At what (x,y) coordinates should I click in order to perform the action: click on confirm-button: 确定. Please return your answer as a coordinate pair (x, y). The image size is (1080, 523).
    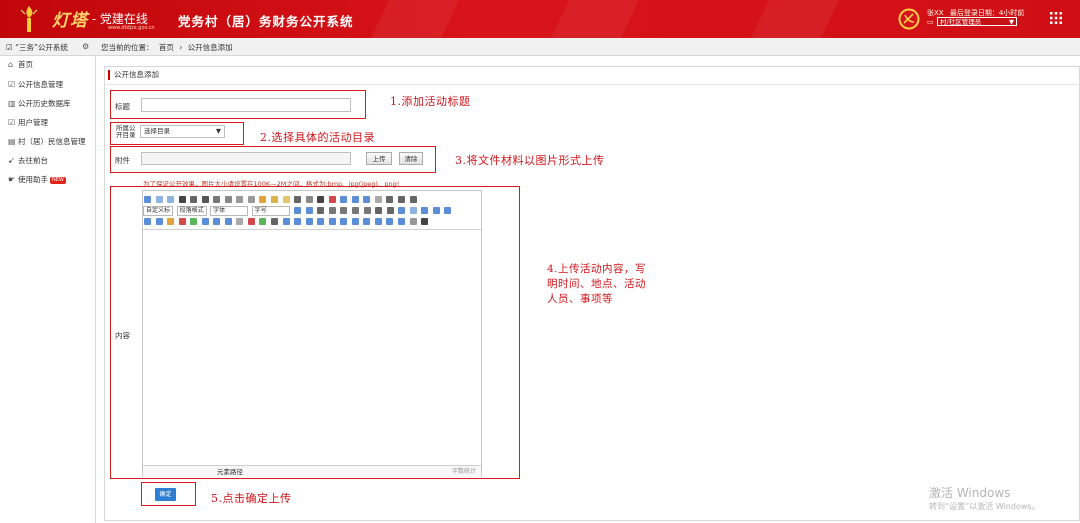
    Looking at the image, I should click on (165, 494).